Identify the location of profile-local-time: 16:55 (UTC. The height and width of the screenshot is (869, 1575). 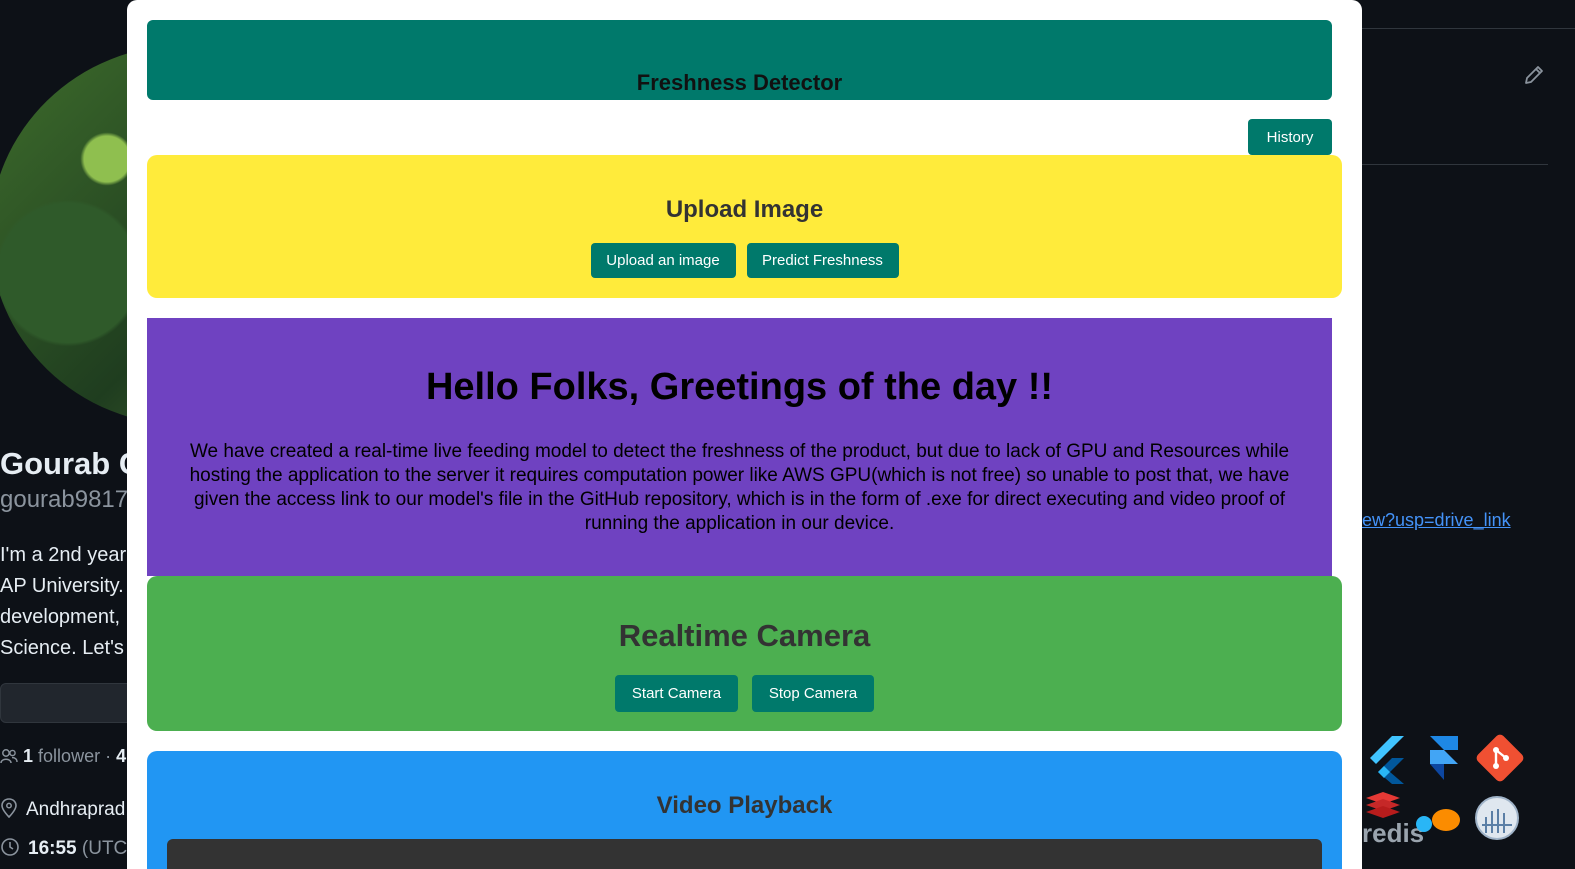
(63, 848).